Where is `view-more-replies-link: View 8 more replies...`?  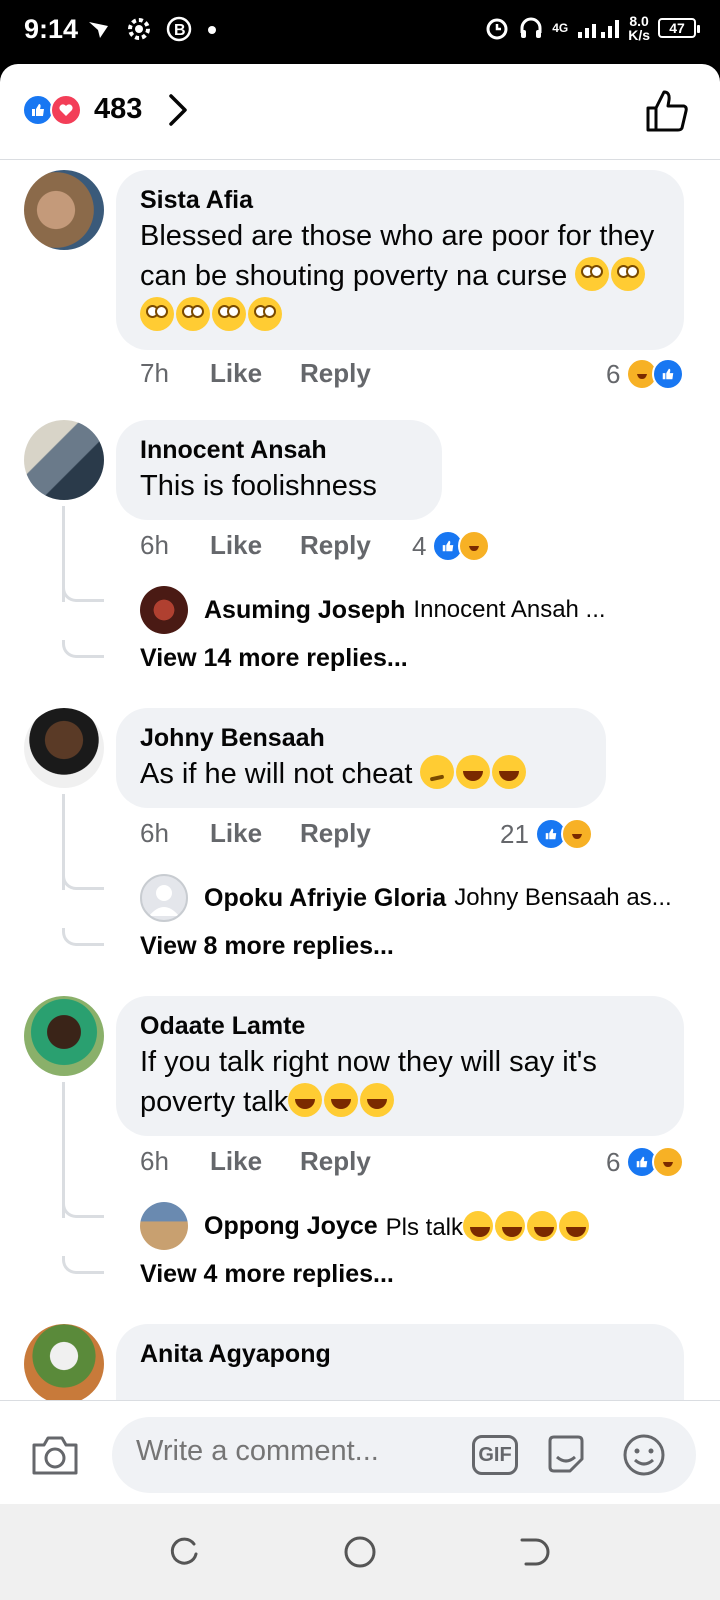
view-more-replies-link: View 8 more replies... is located at coordinates (267, 946).